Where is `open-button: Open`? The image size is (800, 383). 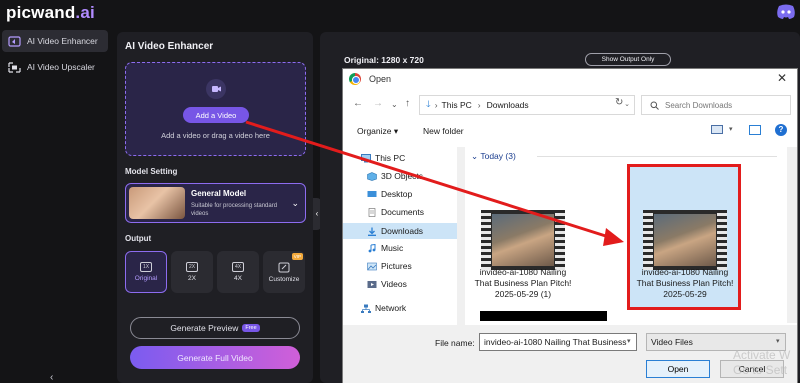 open-button: Open is located at coordinates (678, 369).